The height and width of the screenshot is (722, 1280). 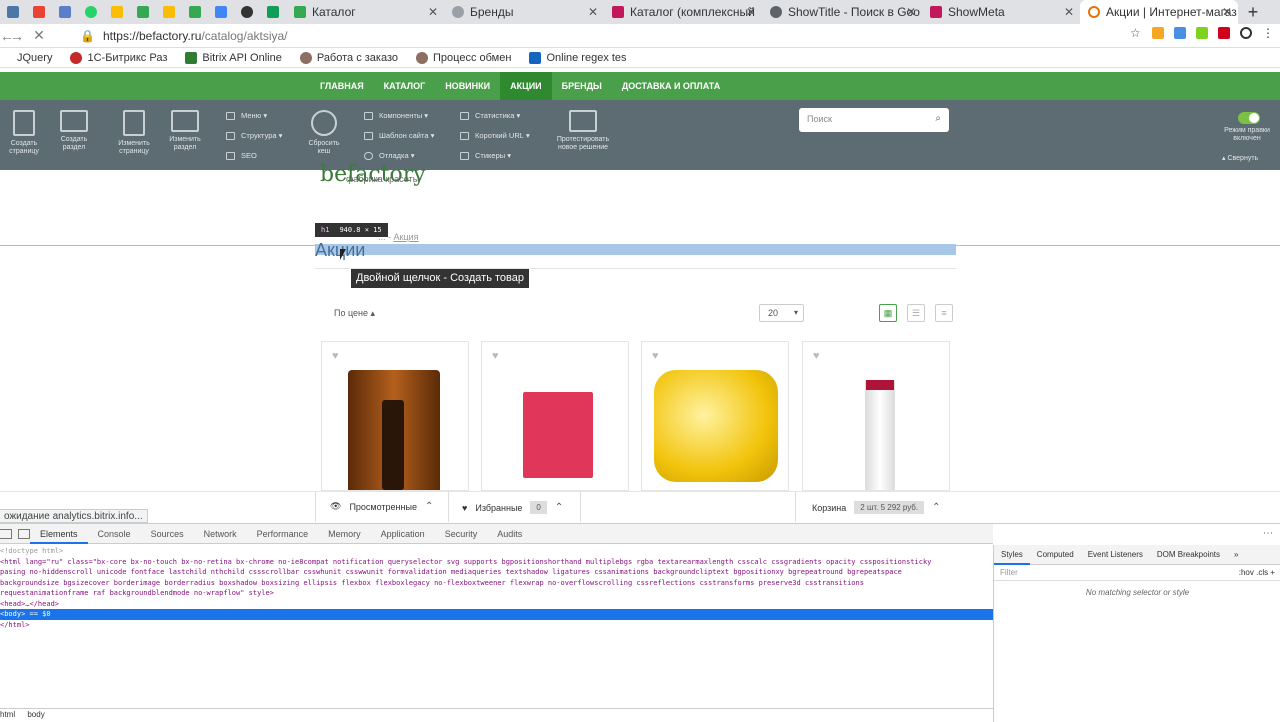 I want to click on dom-node-selected: <body> == $0, so click(x=496, y=614).